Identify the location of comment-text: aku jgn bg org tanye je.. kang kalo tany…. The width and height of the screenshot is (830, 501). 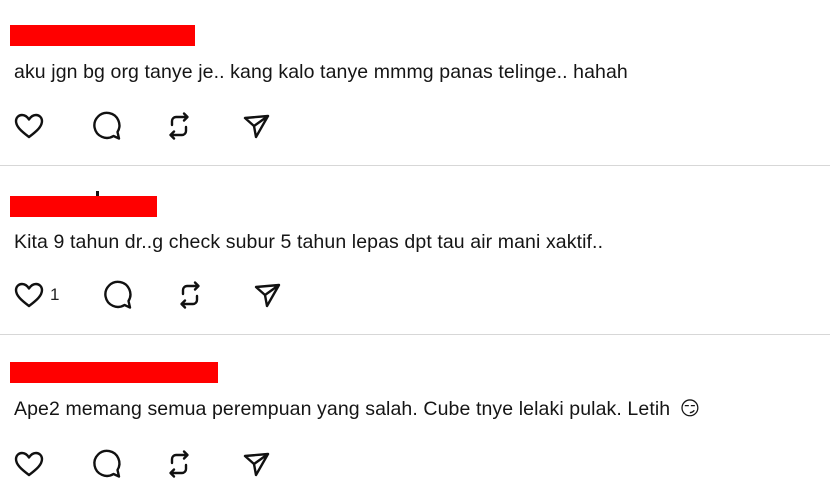
(321, 72).